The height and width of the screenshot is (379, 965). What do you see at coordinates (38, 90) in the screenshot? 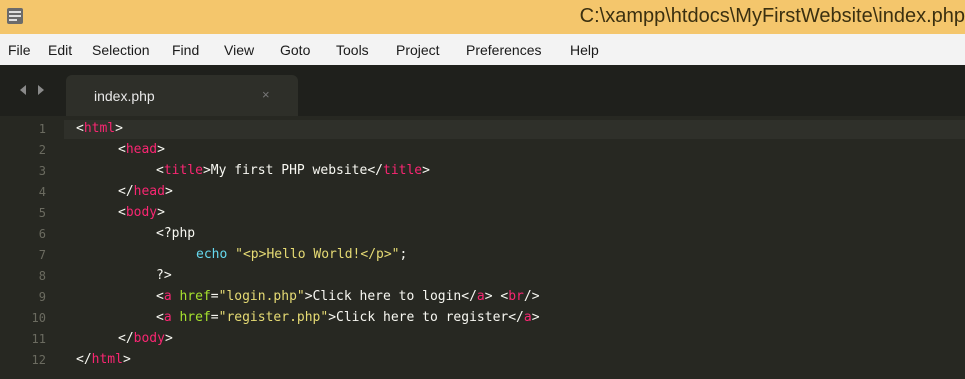
I see `tab-nav-arrows-icon` at bounding box center [38, 90].